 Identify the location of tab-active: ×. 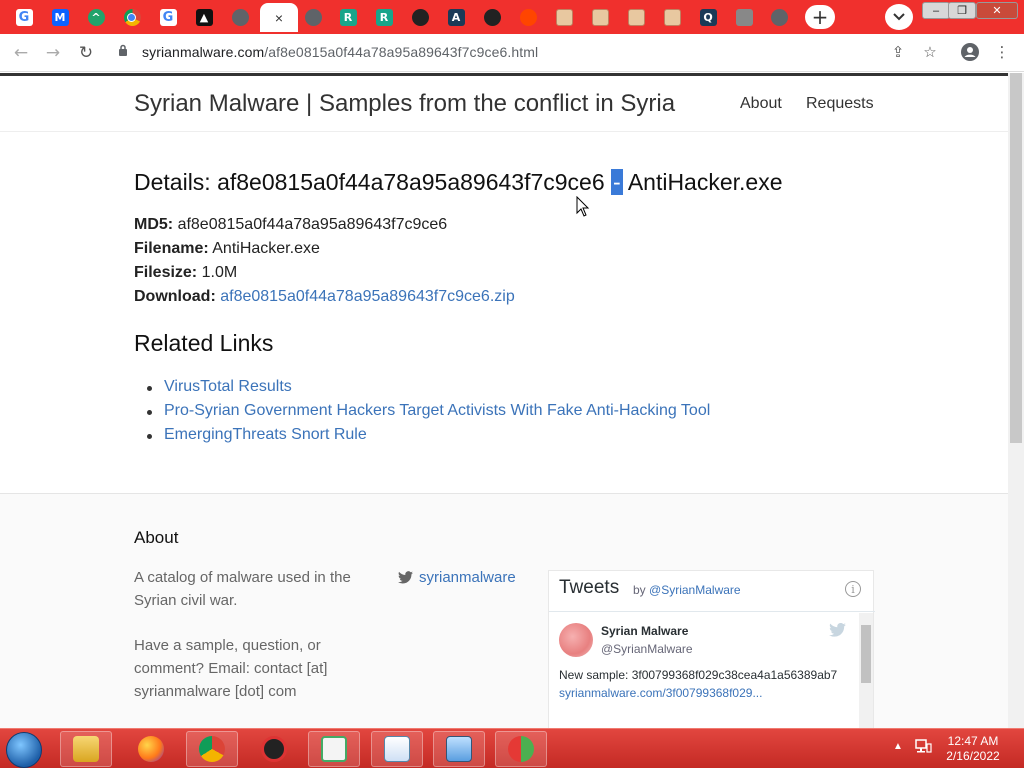
(279, 17).